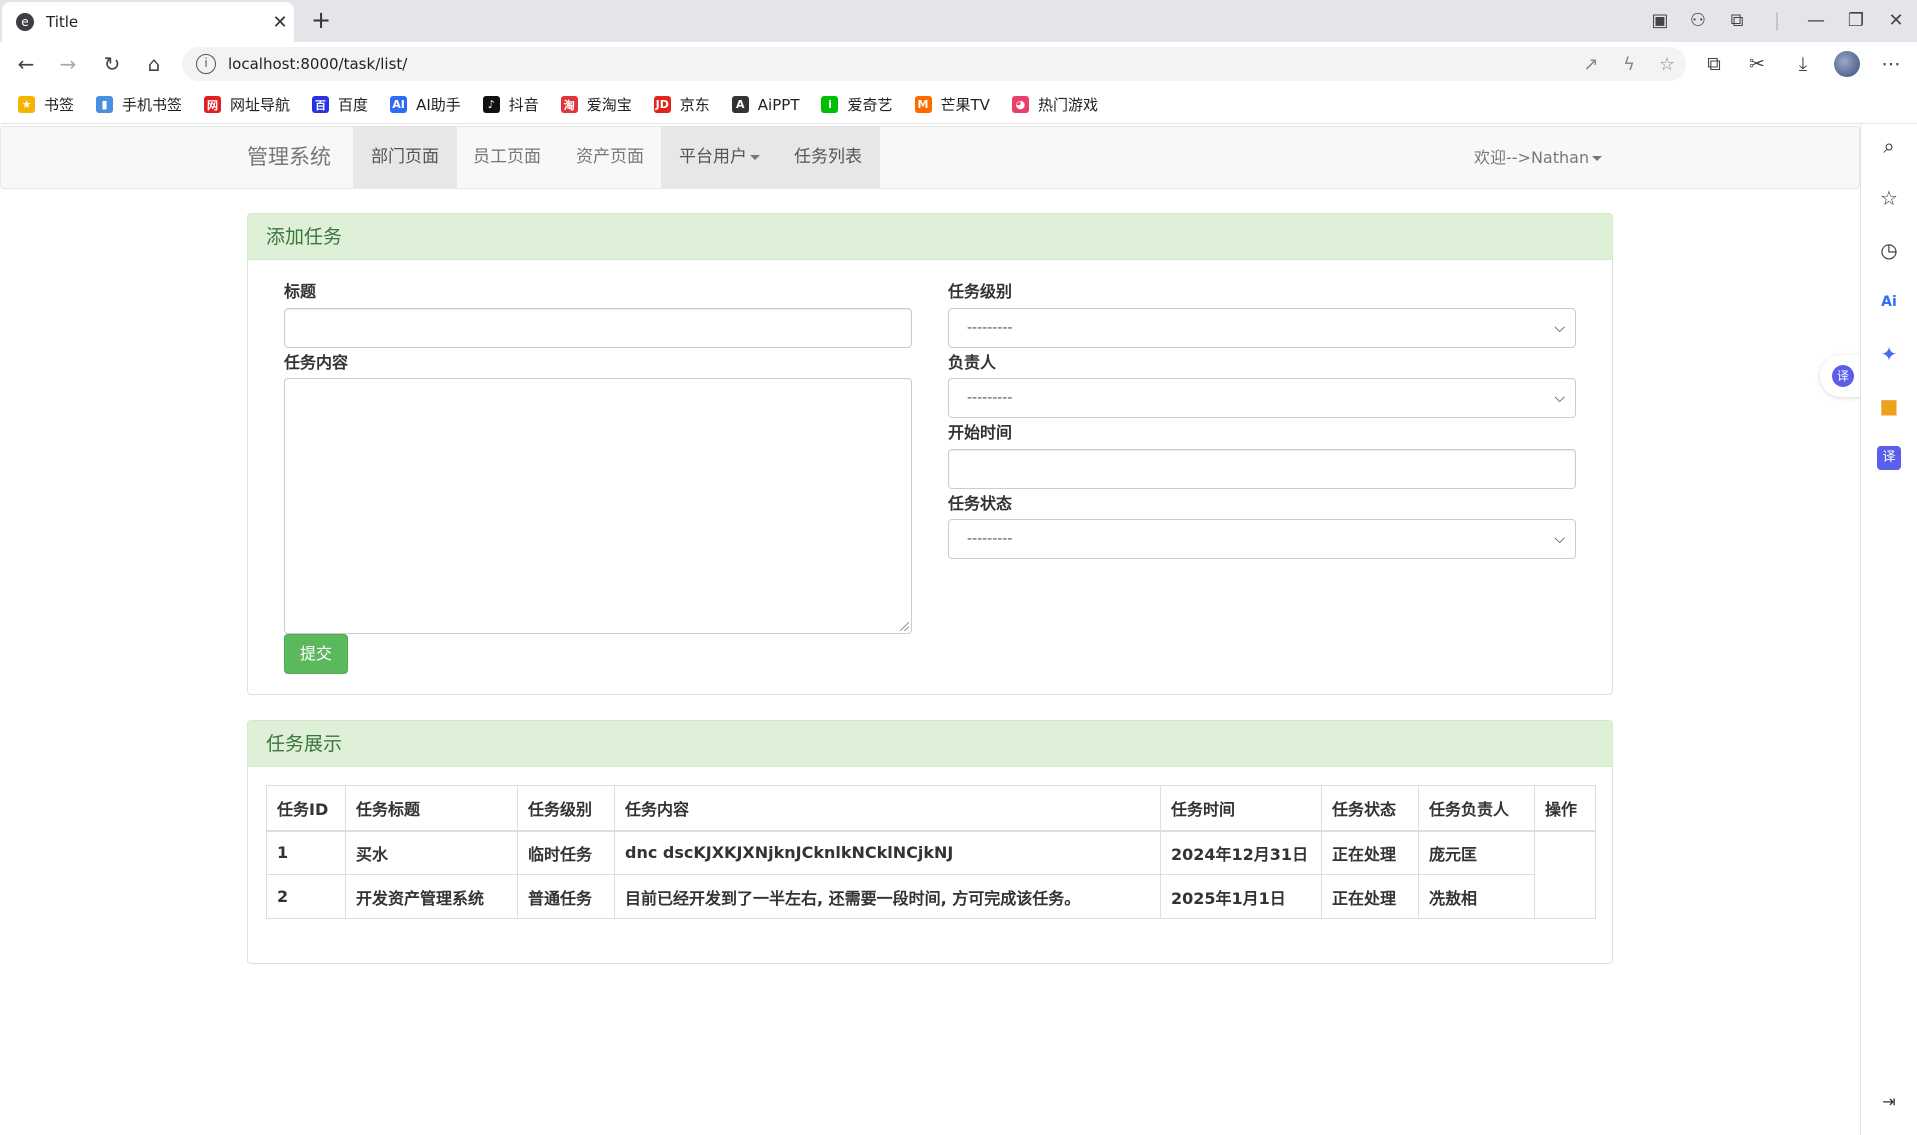 This screenshot has height=1135, width=1917. What do you see at coordinates (980, 432) in the screenshot?
I see `start-time-label: 开始时间` at bounding box center [980, 432].